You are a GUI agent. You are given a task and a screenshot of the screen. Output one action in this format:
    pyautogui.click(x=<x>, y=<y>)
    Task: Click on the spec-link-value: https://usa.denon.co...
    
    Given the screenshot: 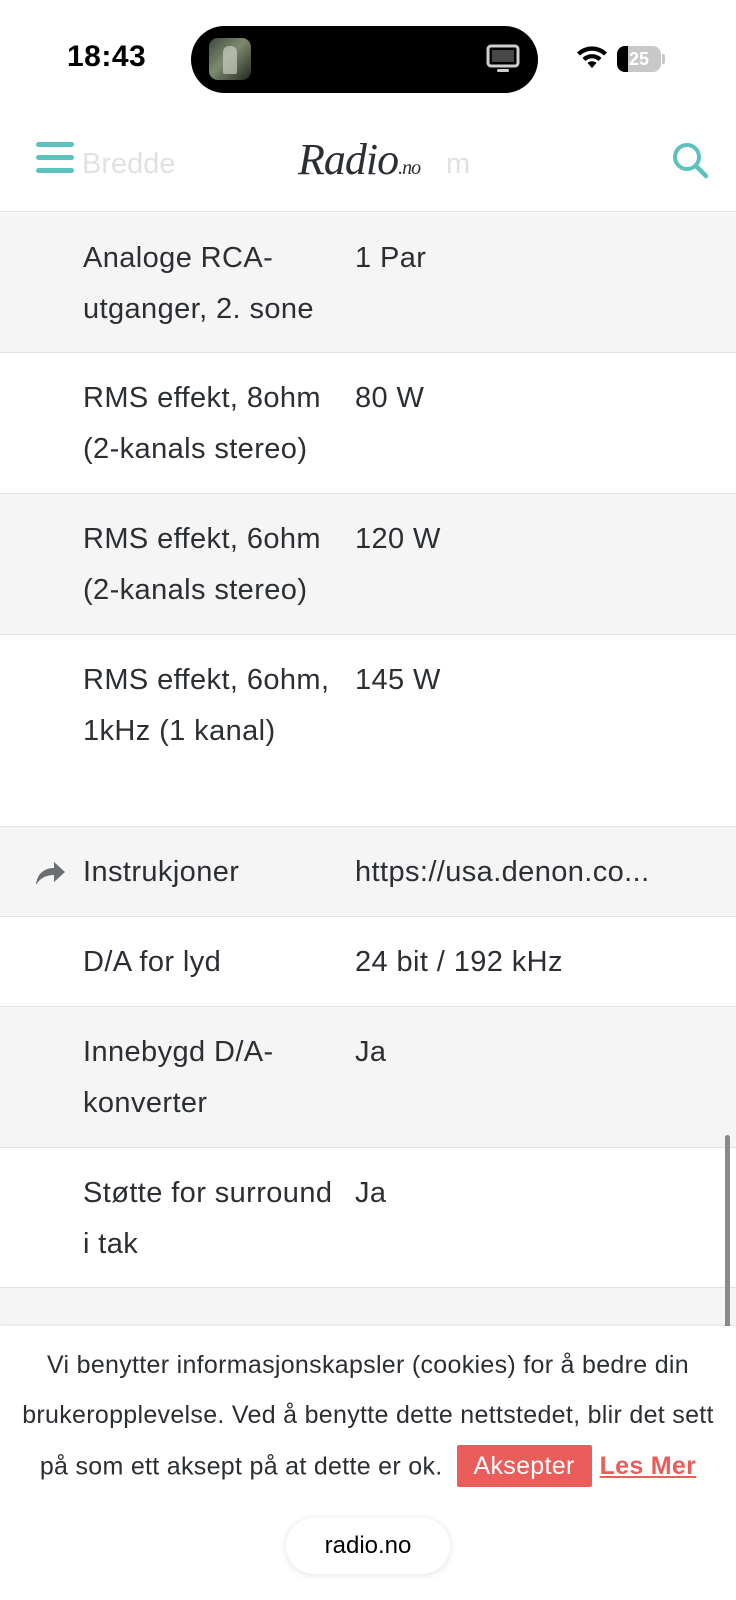 What is the action you would take?
    pyautogui.click(x=525, y=872)
    